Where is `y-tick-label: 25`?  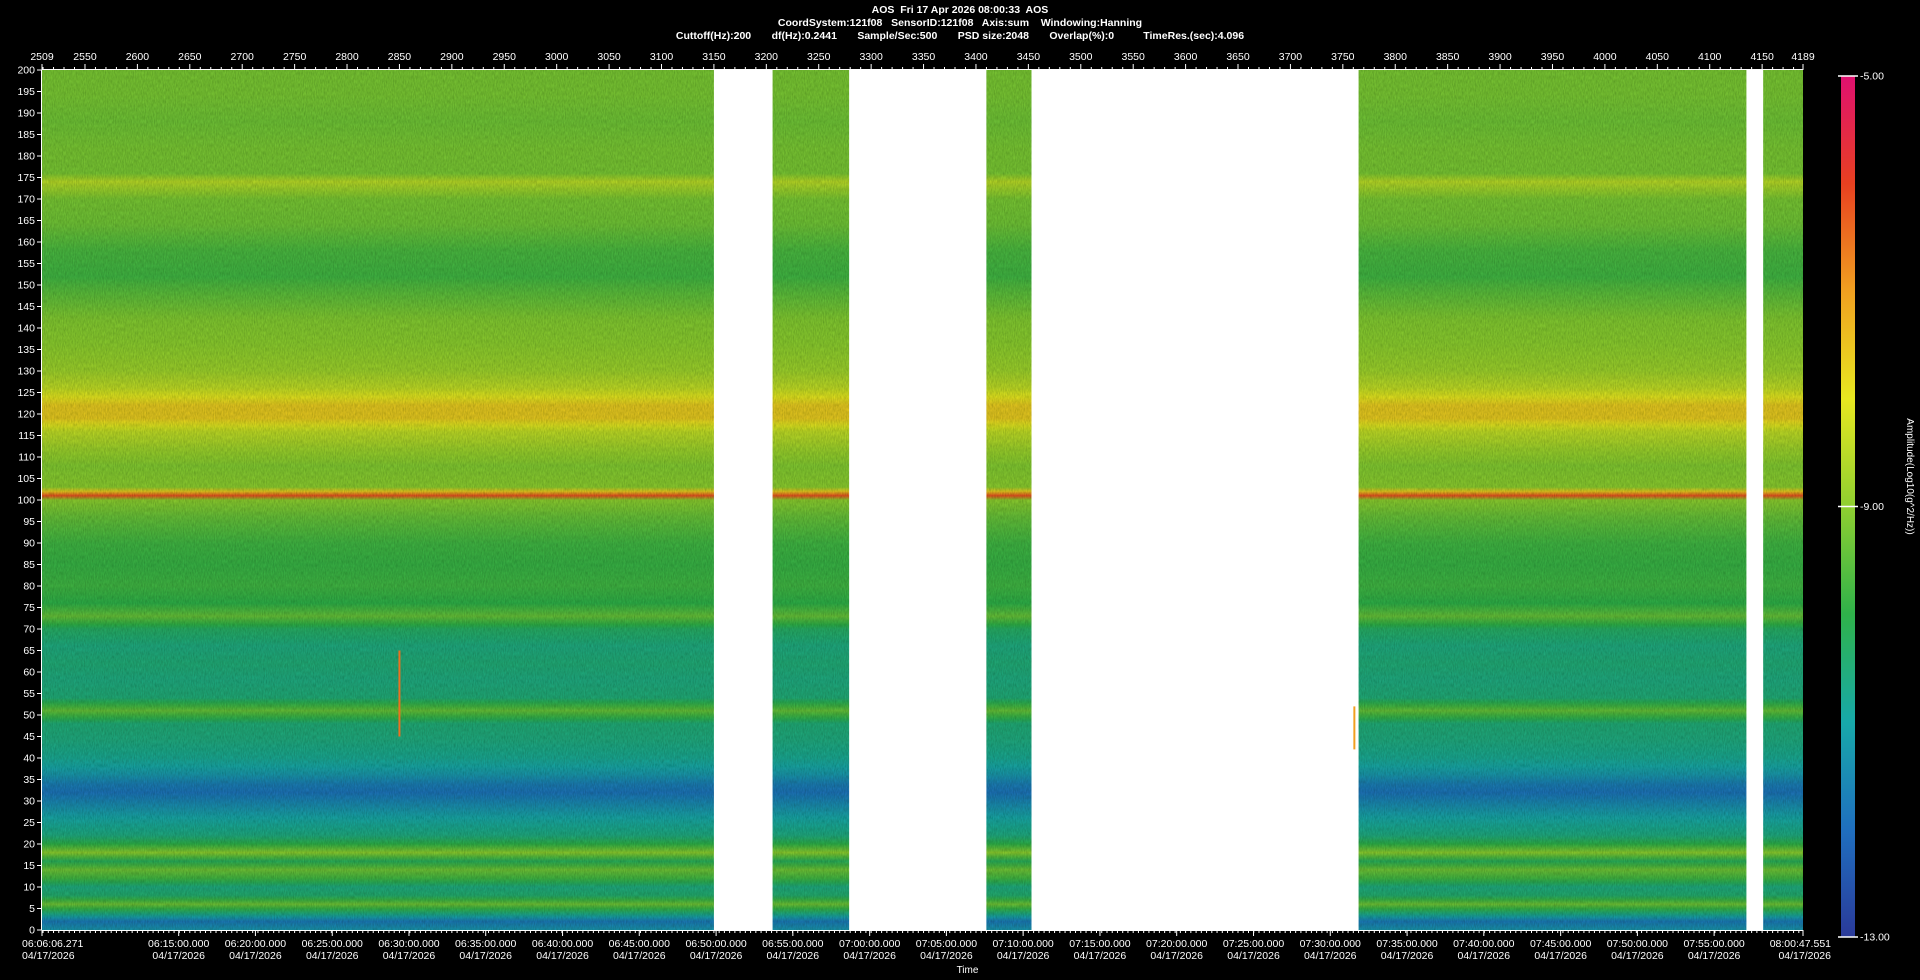
y-tick-label: 25 is located at coordinates (29, 823).